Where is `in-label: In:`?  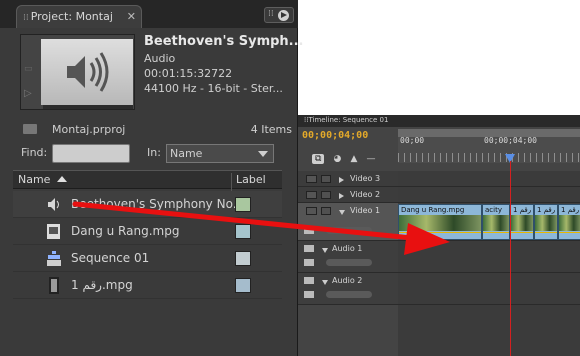 in-label: In: is located at coordinates (154, 152).